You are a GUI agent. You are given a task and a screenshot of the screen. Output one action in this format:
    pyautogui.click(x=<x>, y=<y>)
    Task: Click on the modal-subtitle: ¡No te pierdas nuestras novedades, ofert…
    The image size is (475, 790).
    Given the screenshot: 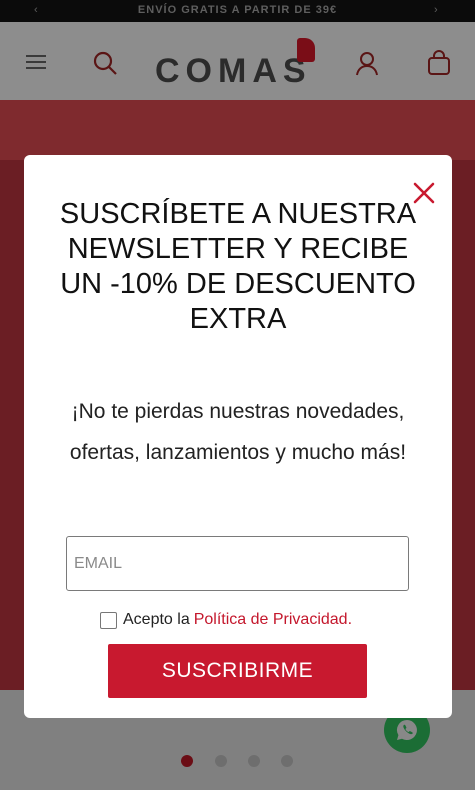 What is the action you would take?
    pyautogui.click(x=238, y=432)
    